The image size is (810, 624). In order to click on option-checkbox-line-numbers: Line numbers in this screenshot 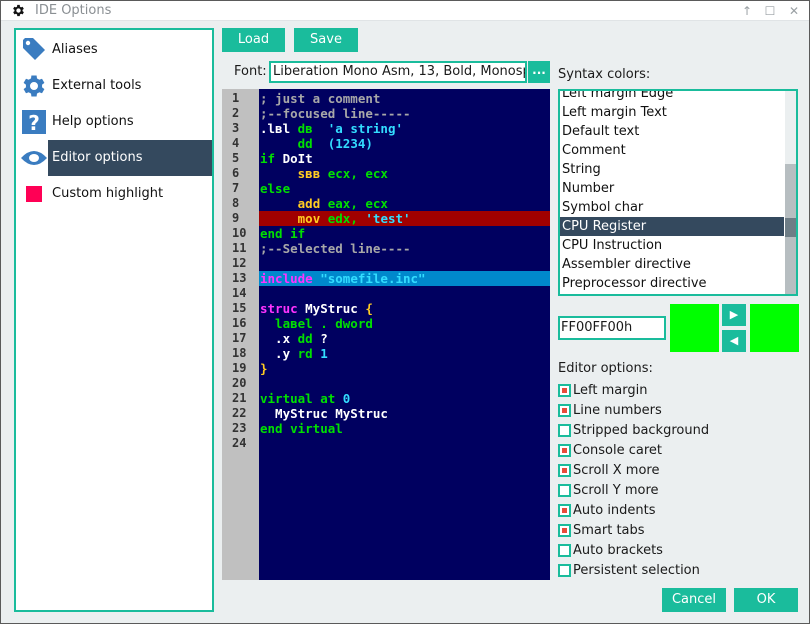, I will do `click(638, 411)`.